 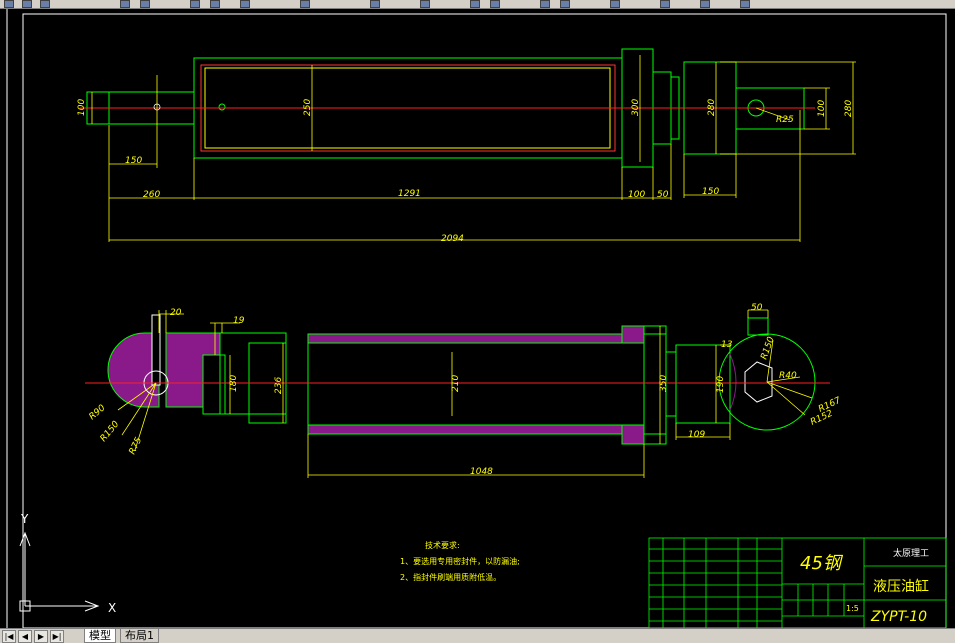 I want to click on dim-2094: 2094, so click(x=452, y=239).